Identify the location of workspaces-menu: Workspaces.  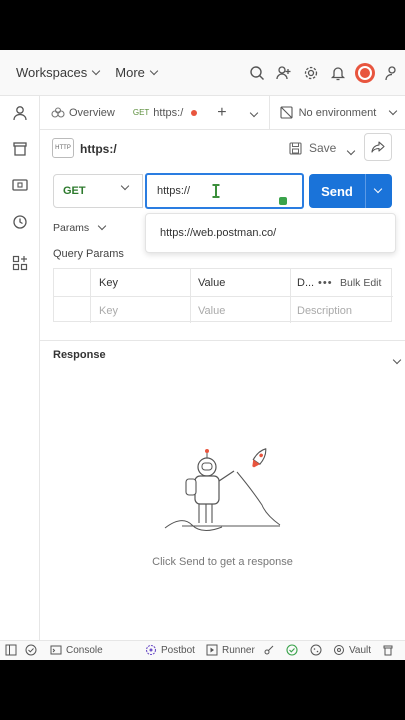
(58, 72).